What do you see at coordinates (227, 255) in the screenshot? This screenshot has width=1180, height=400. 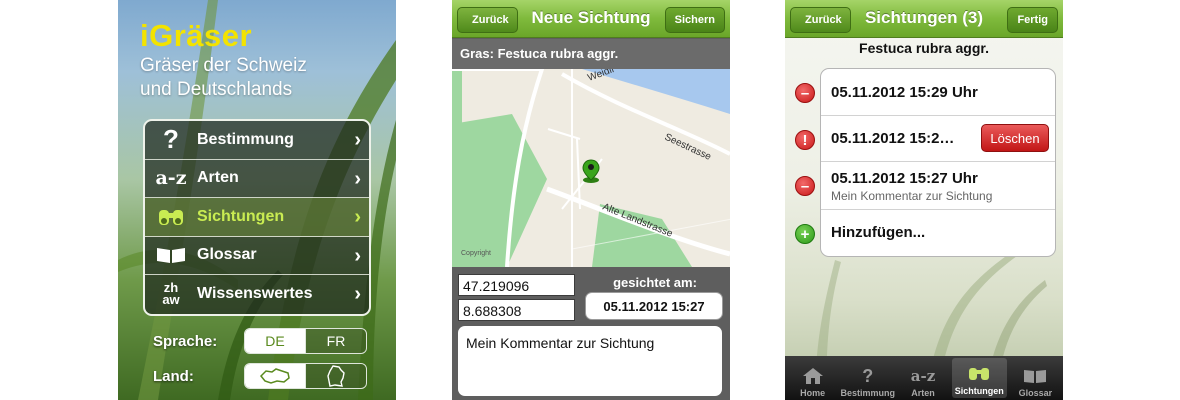 I see `menu-item-label: Glossar` at bounding box center [227, 255].